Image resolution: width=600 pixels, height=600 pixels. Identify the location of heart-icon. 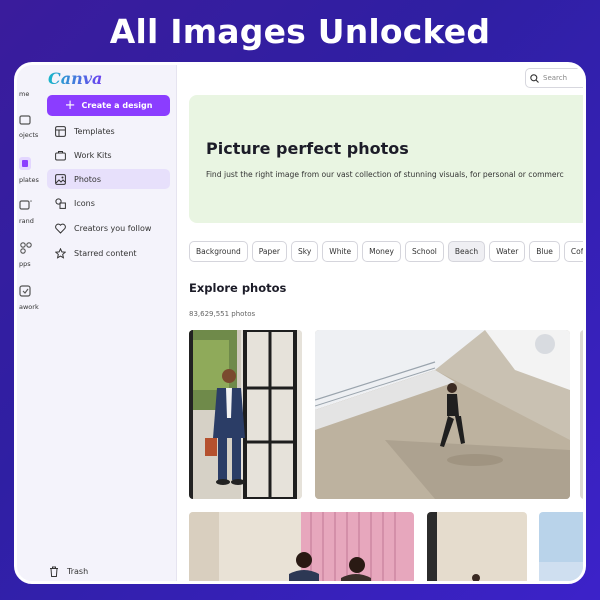
(60, 228).